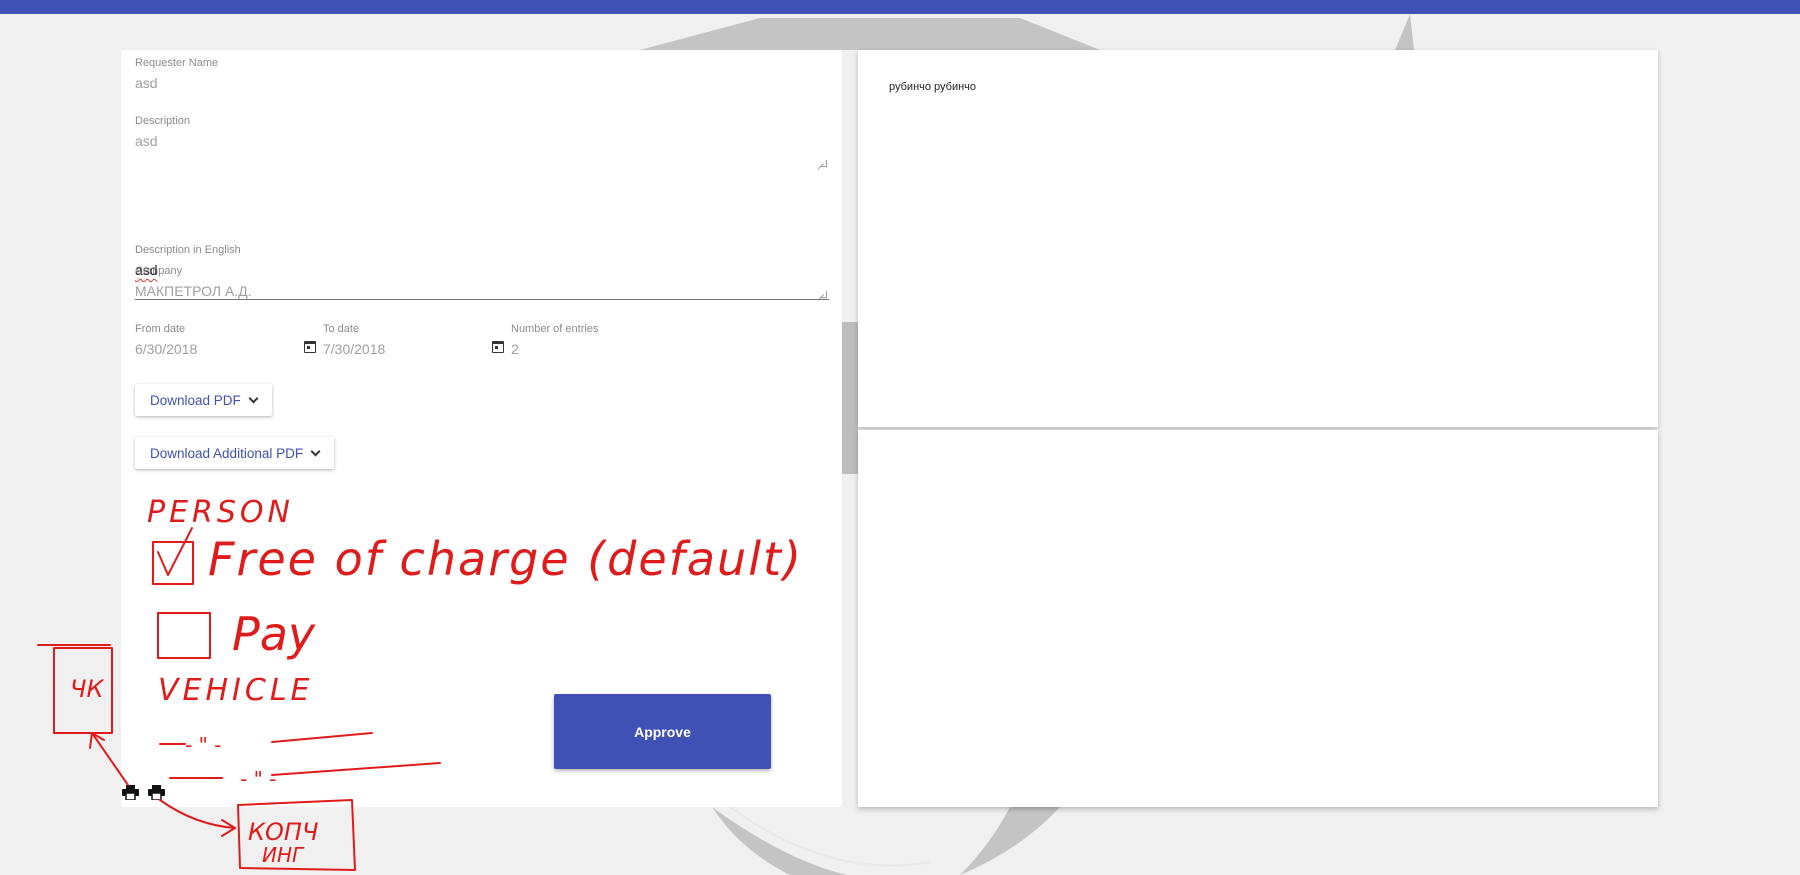  Describe the element at coordinates (146, 141) in the screenshot. I see `description-value: asd` at that location.